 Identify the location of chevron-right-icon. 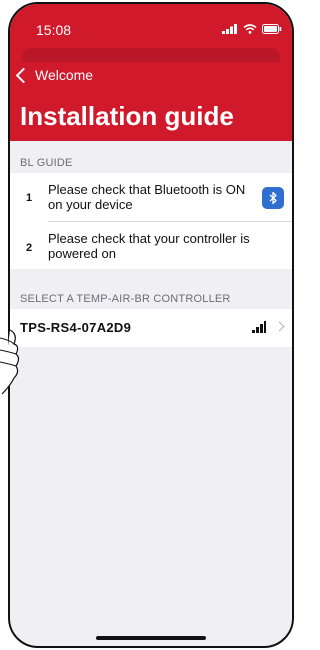
(279, 326).